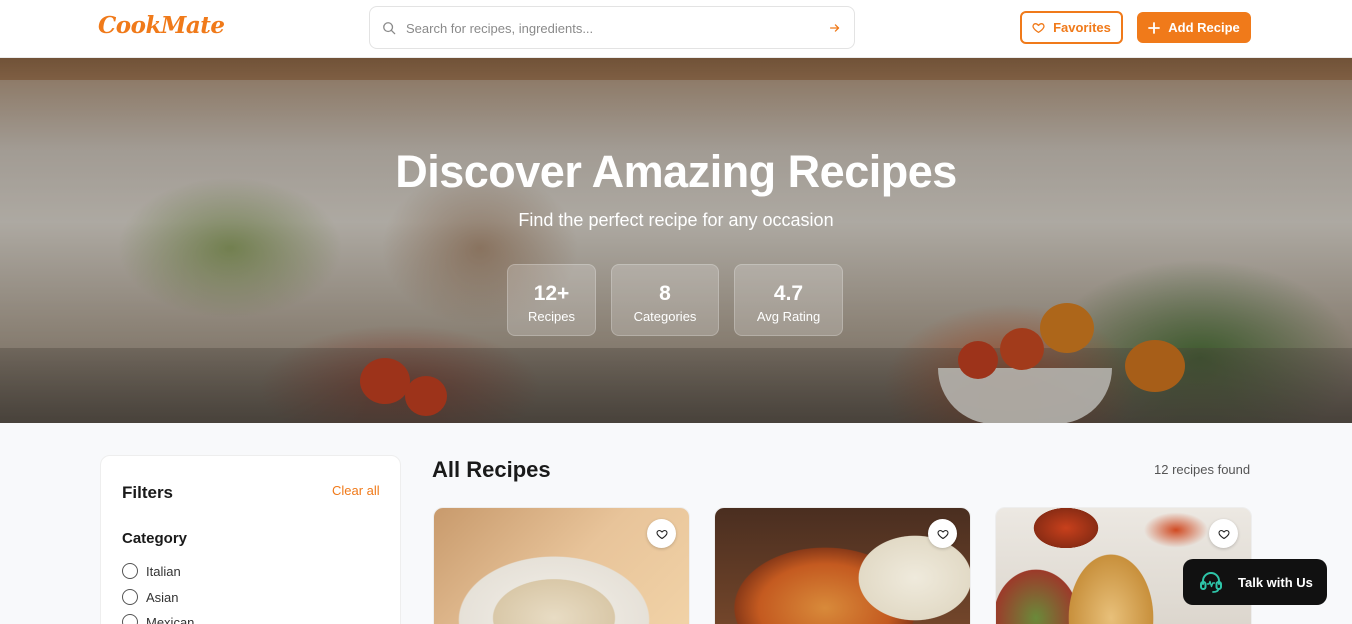 The image size is (1352, 624). Describe the element at coordinates (162, 597) in the screenshot. I see `option-label: Asian` at that location.